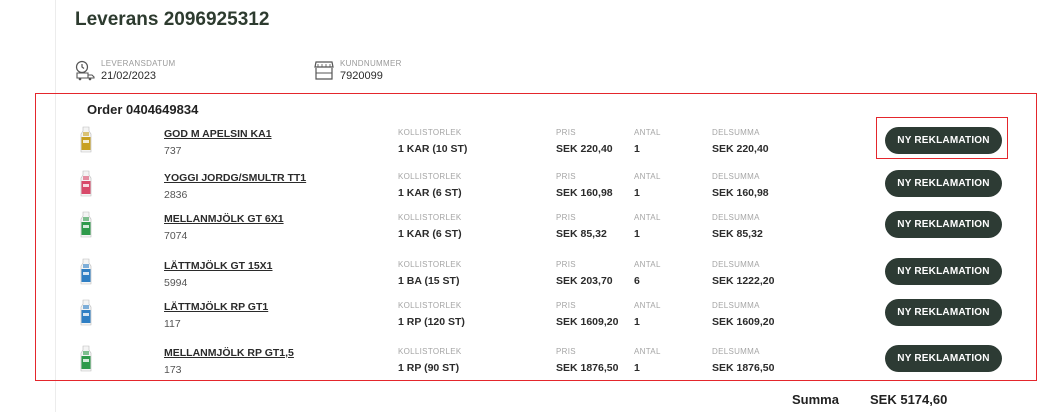 The width and height of the screenshot is (1062, 412). I want to click on quantity: ANTAL 6, so click(647, 273).